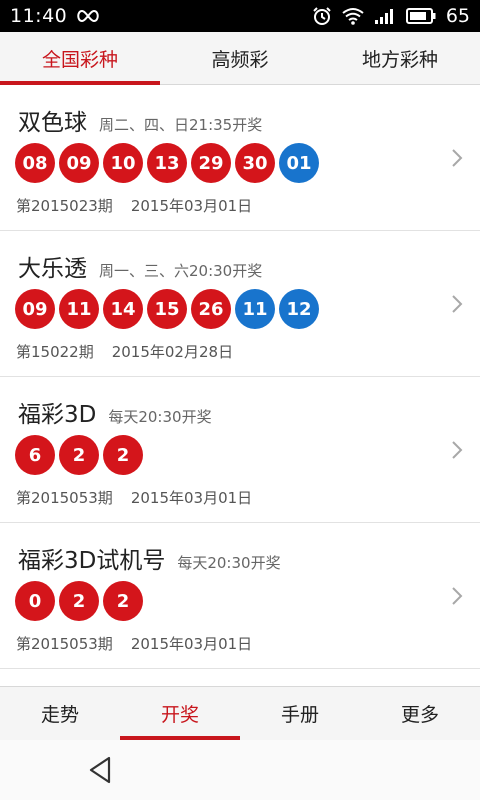  What do you see at coordinates (100, 770) in the screenshot?
I see `back-triangle-icon` at bounding box center [100, 770].